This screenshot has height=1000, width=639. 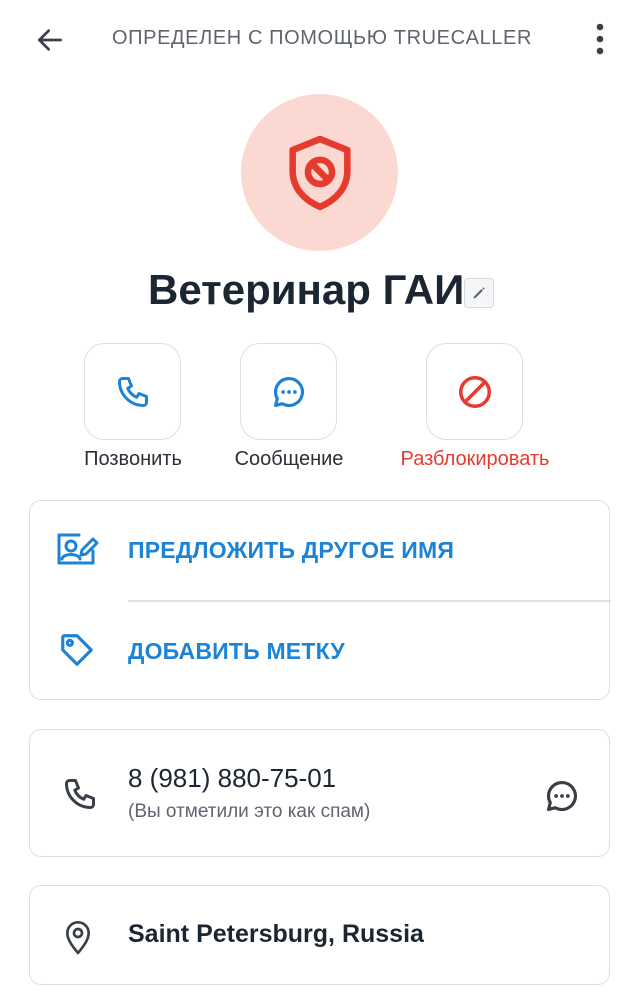 What do you see at coordinates (232, 778) in the screenshot?
I see `phone-number: 8 (981) 880-75-01` at bounding box center [232, 778].